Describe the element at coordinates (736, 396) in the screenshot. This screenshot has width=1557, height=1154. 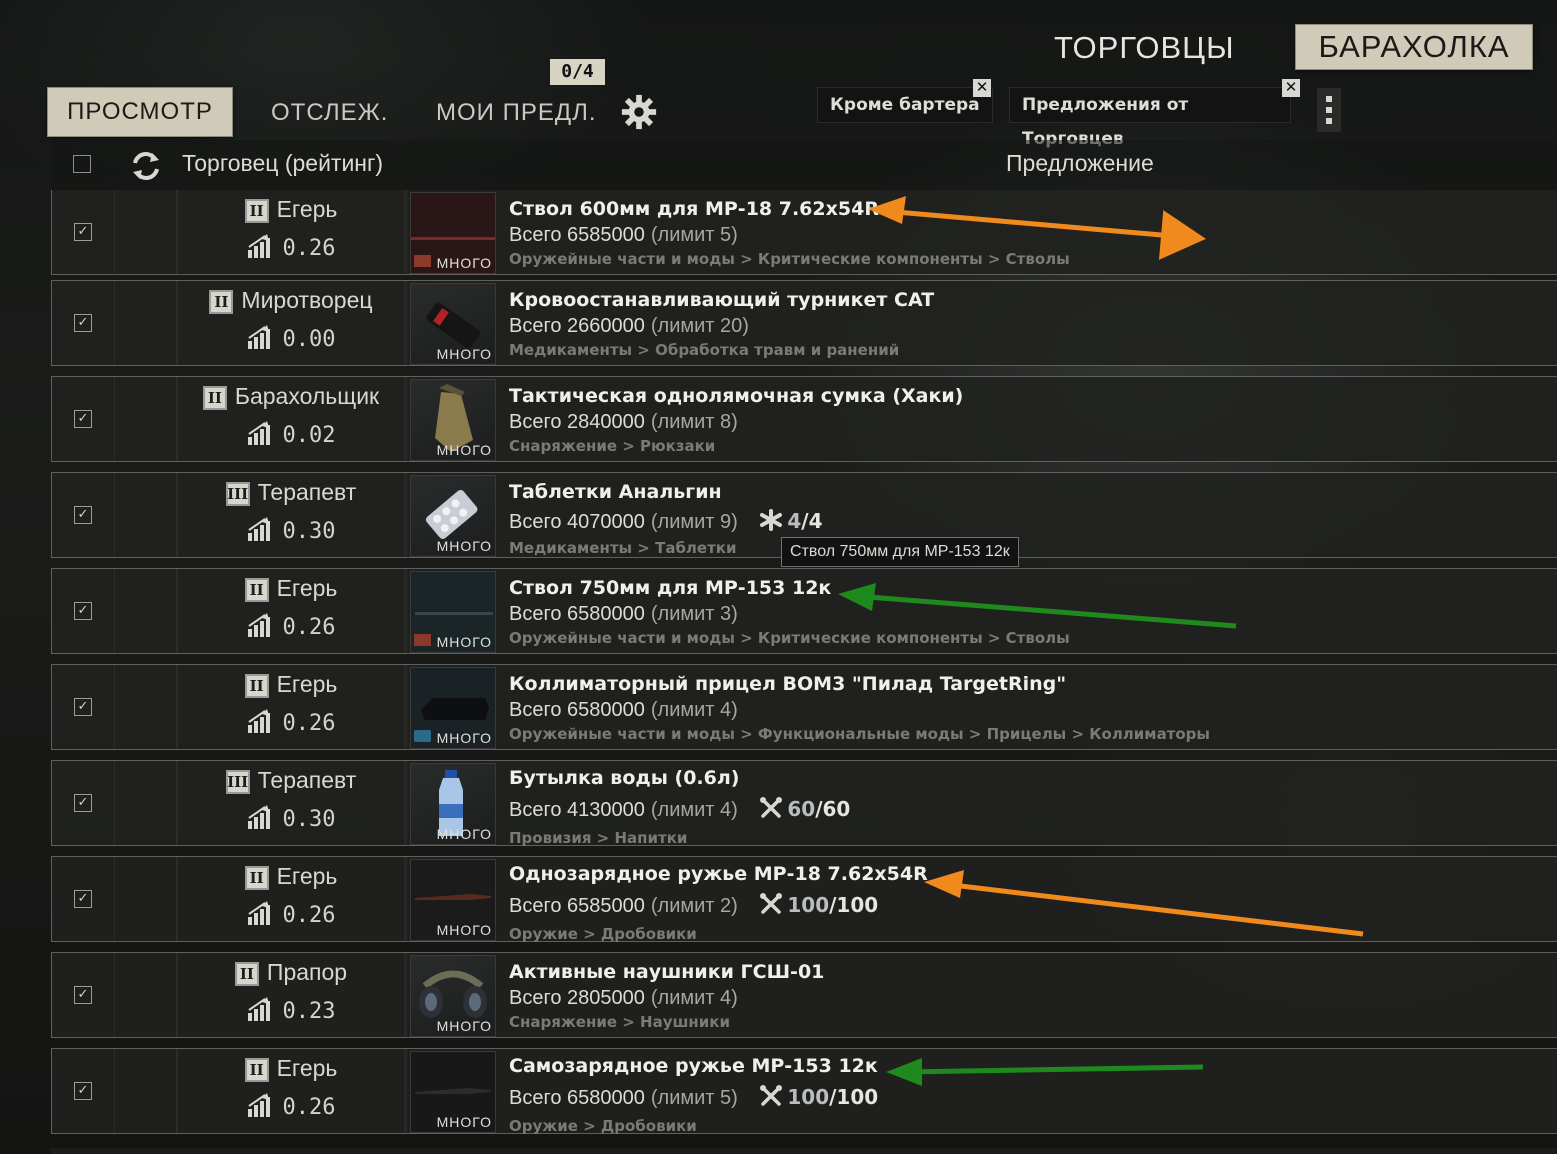
I see `item-name: Тактическая однолямочная сумка (Хаки)` at that location.